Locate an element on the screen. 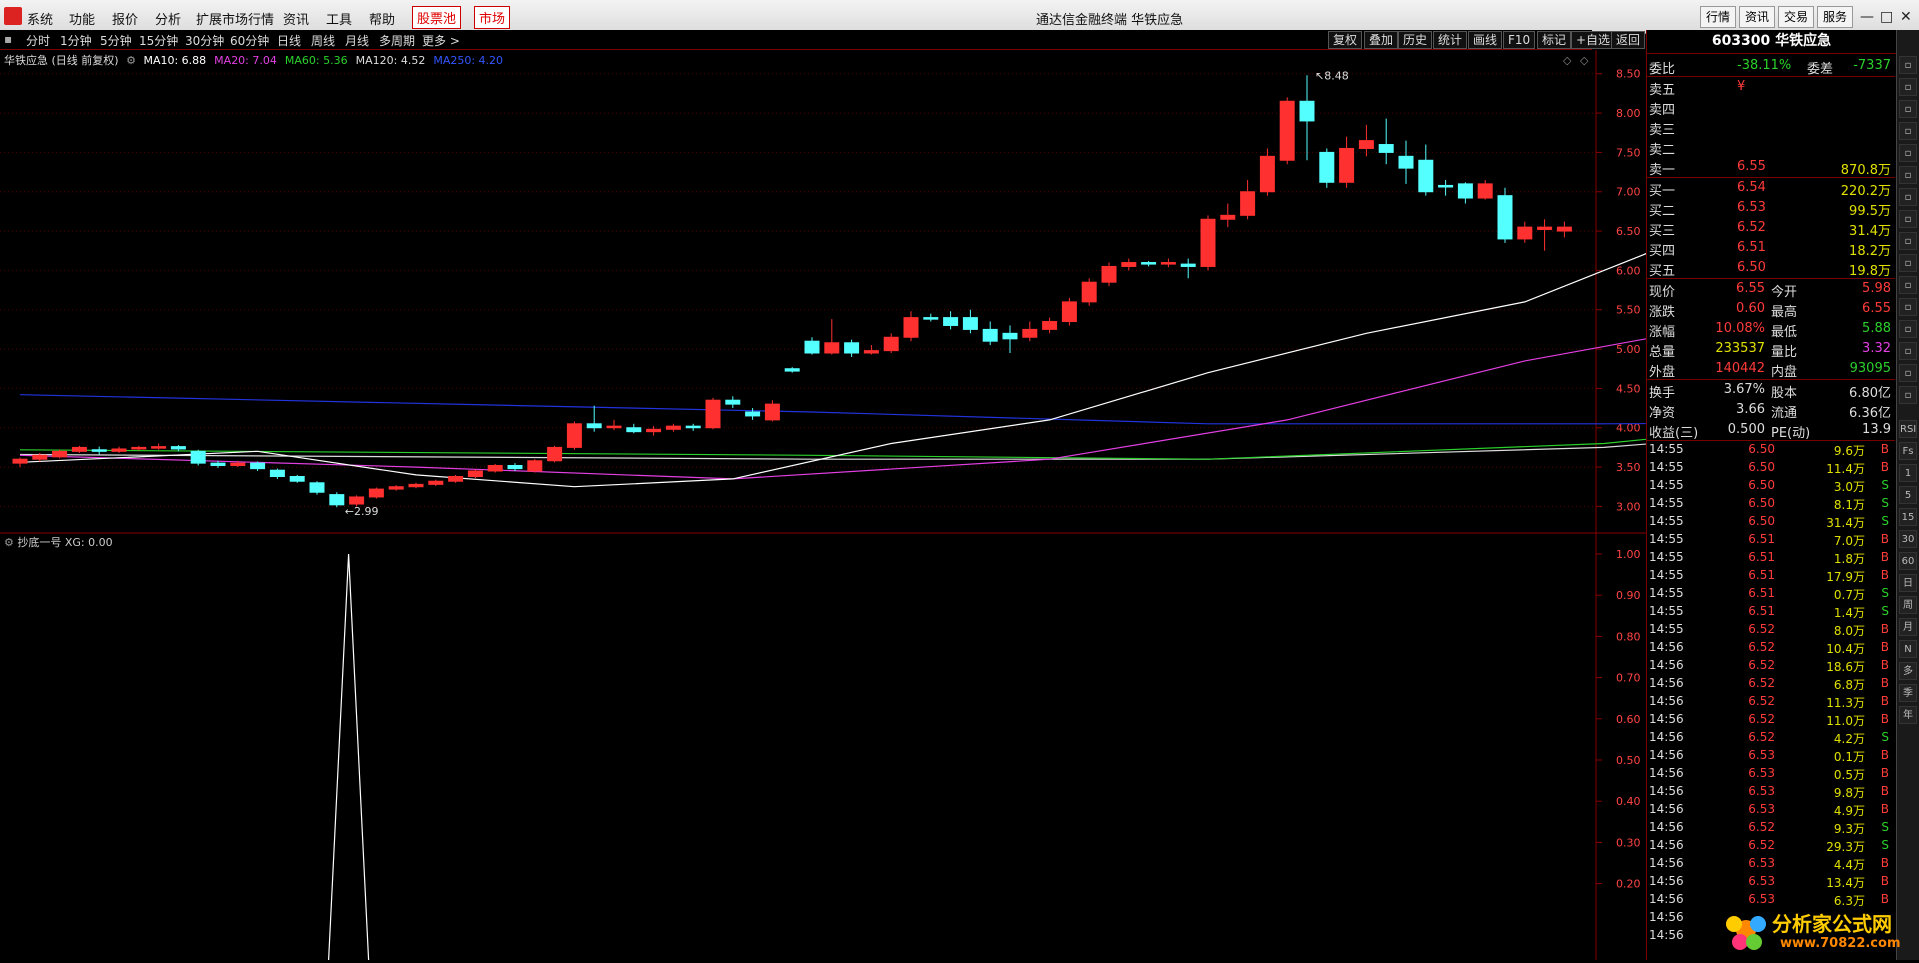 The width and height of the screenshot is (1919, 963). sb-calc-icon: ▫ is located at coordinates (1908, 329).